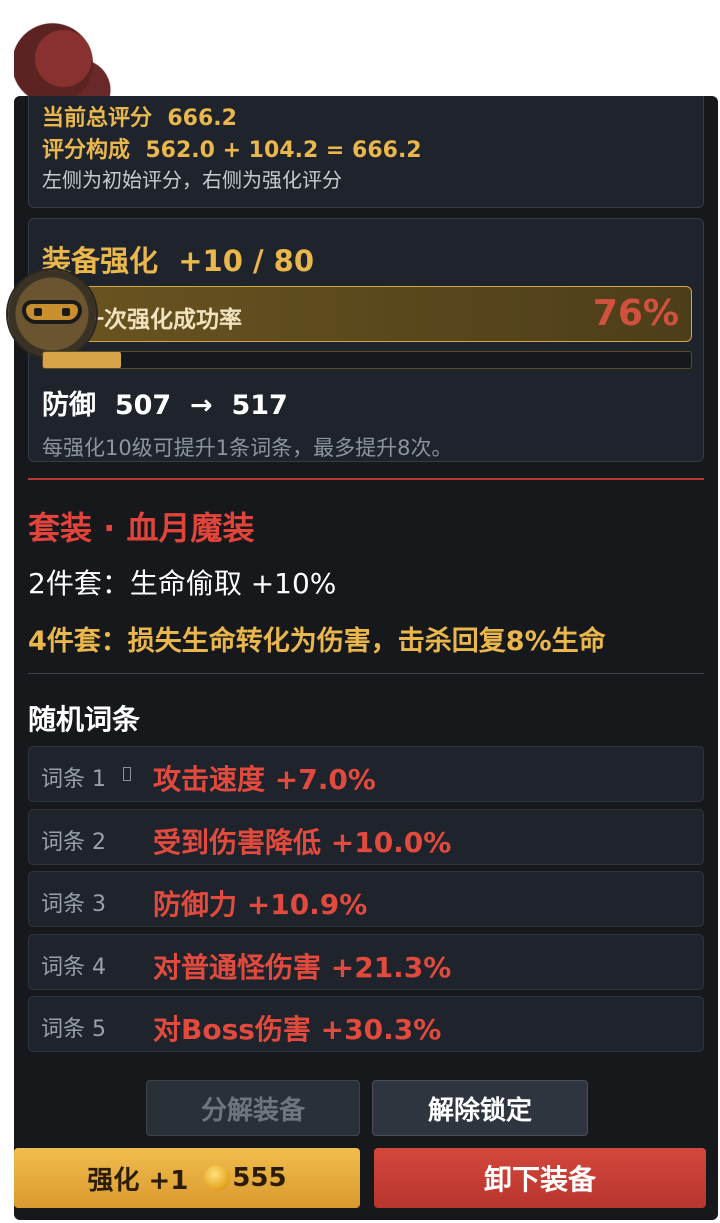 The width and height of the screenshot is (720, 1223). Describe the element at coordinates (317, 641) in the screenshot. I see `set-bonus-4: 4件套：损失生命转化为伤害，击杀回复8%生命` at that location.